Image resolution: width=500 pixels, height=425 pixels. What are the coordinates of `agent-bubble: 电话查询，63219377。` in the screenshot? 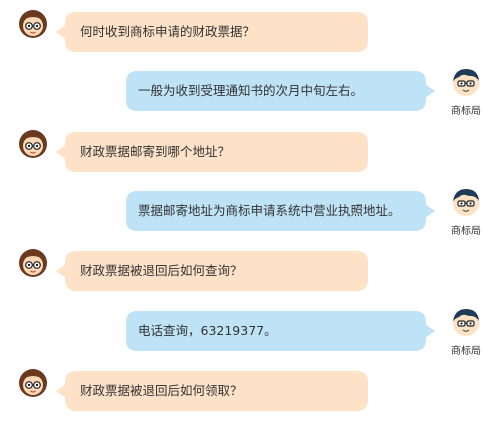 It's located at (280, 331).